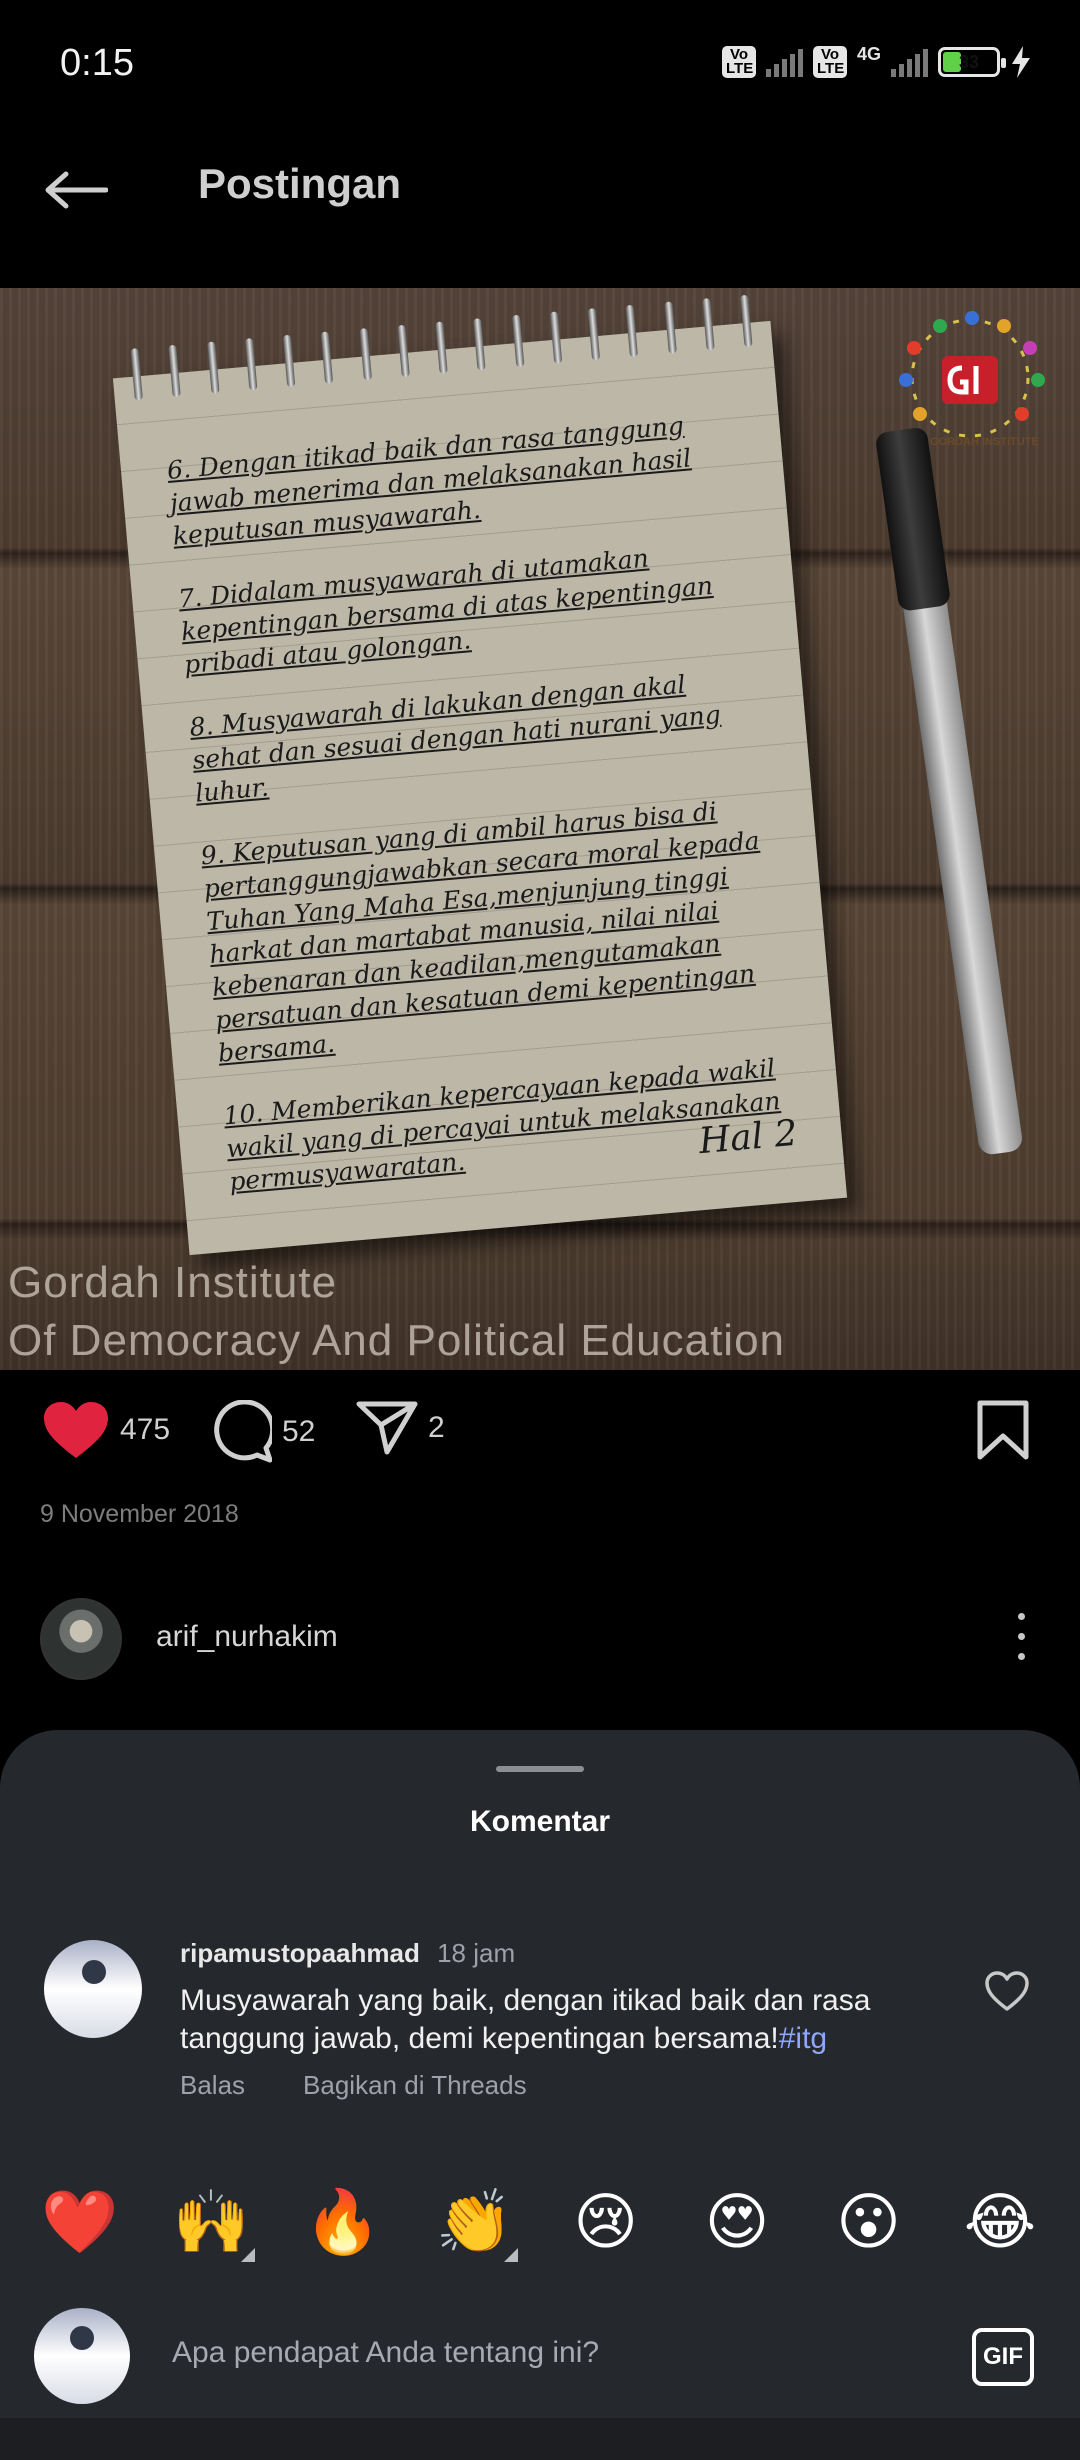  Describe the element at coordinates (93, 1989) in the screenshot. I see `comment-avatar` at that location.